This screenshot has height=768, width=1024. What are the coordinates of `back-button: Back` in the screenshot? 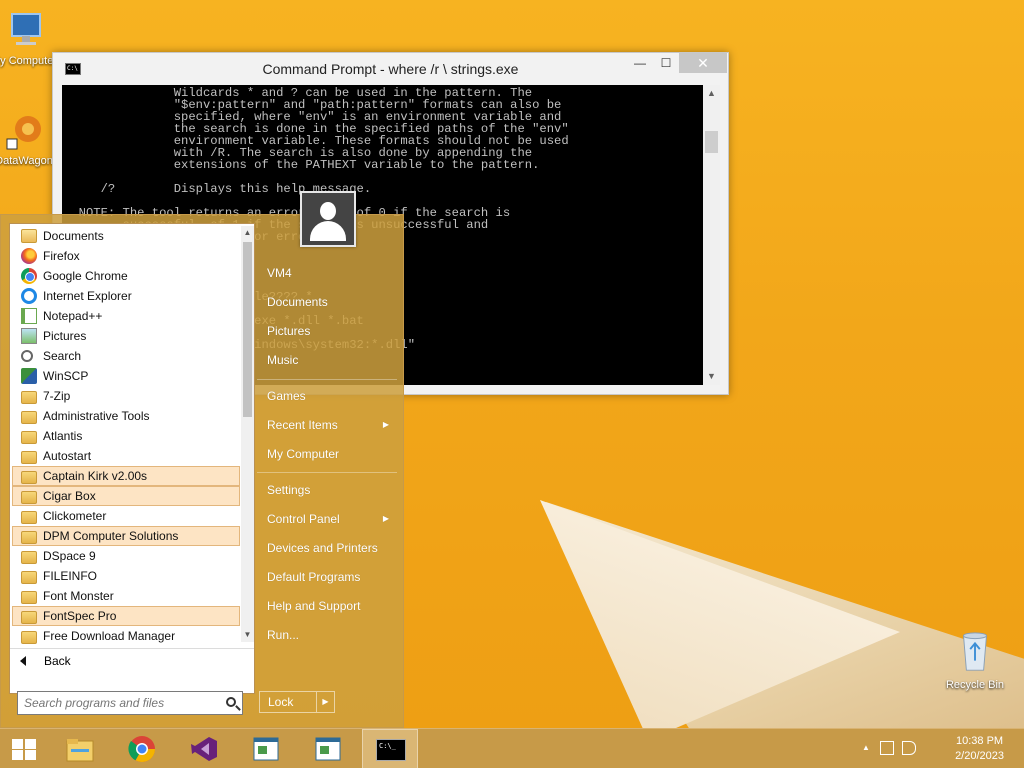 It's located at (132, 660).